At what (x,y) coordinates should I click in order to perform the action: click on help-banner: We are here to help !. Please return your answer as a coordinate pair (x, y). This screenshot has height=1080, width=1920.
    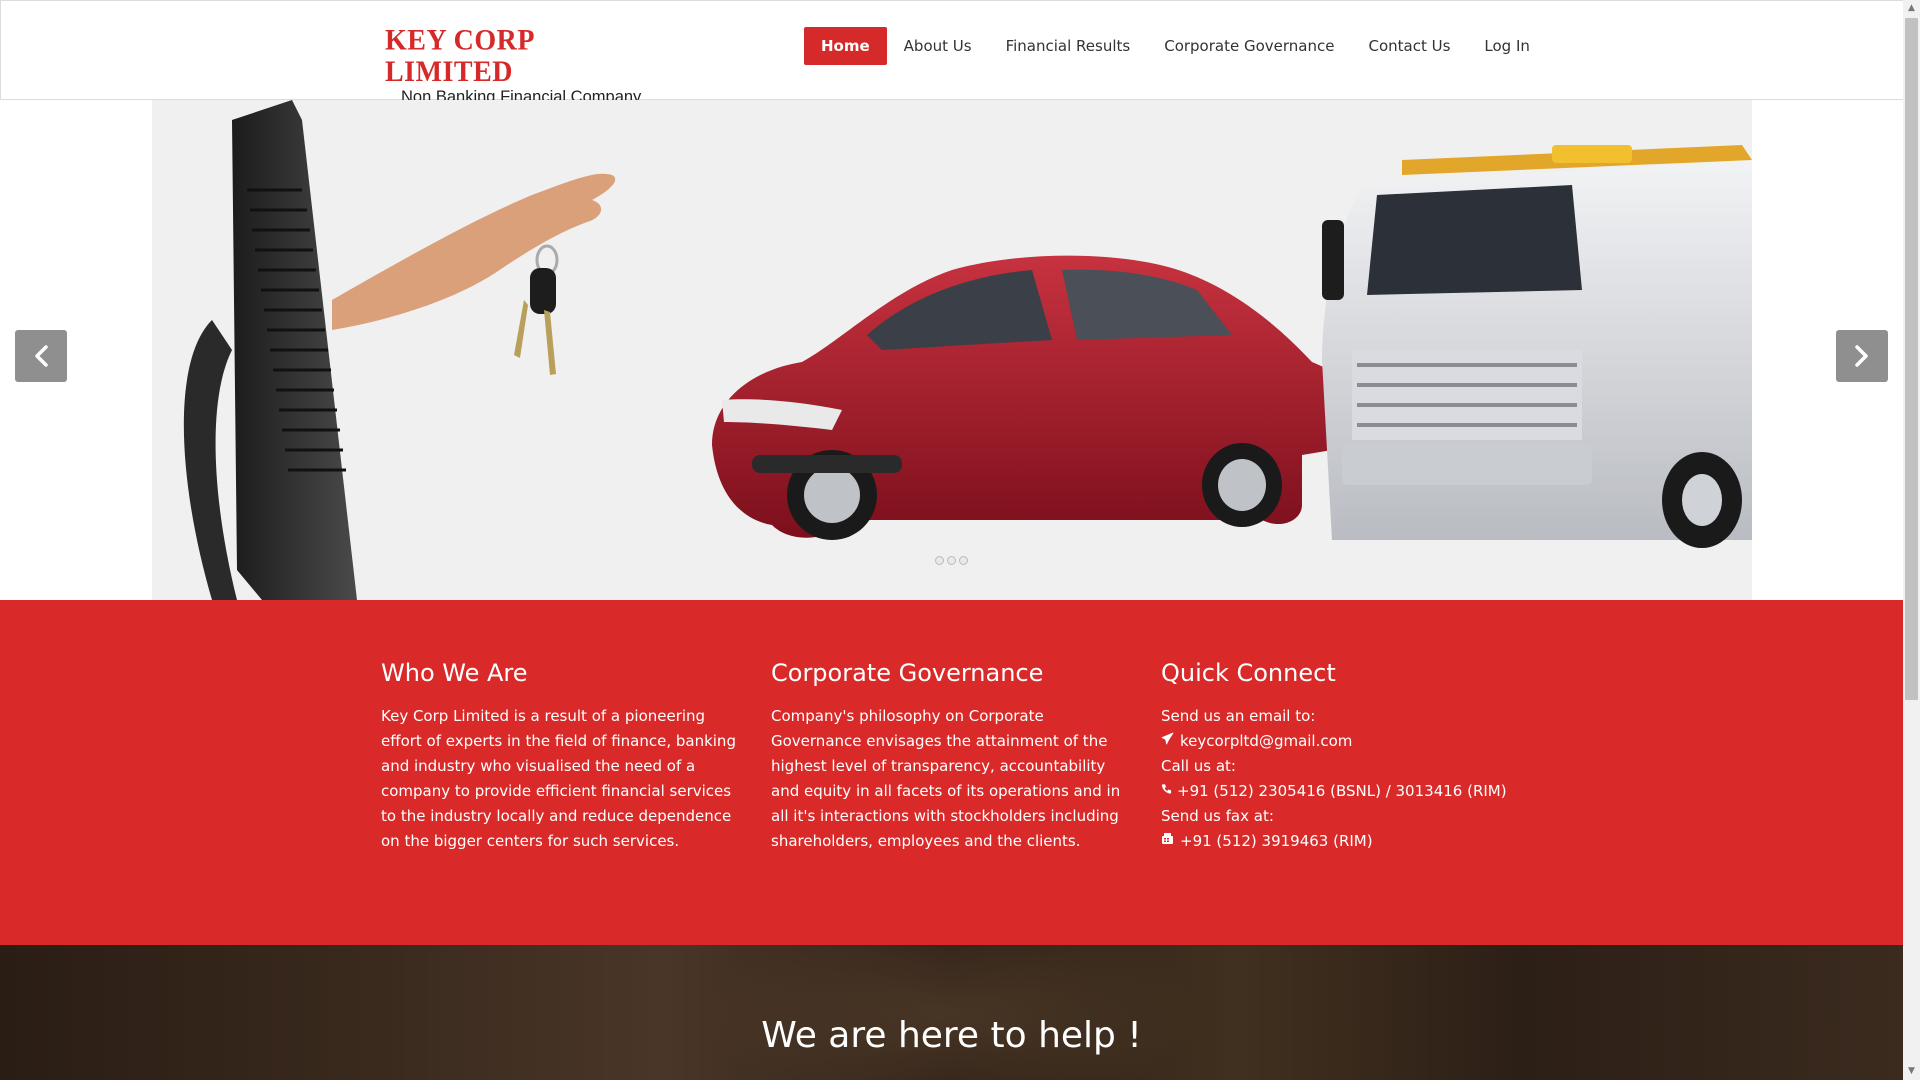
    Looking at the image, I should click on (951, 1012).